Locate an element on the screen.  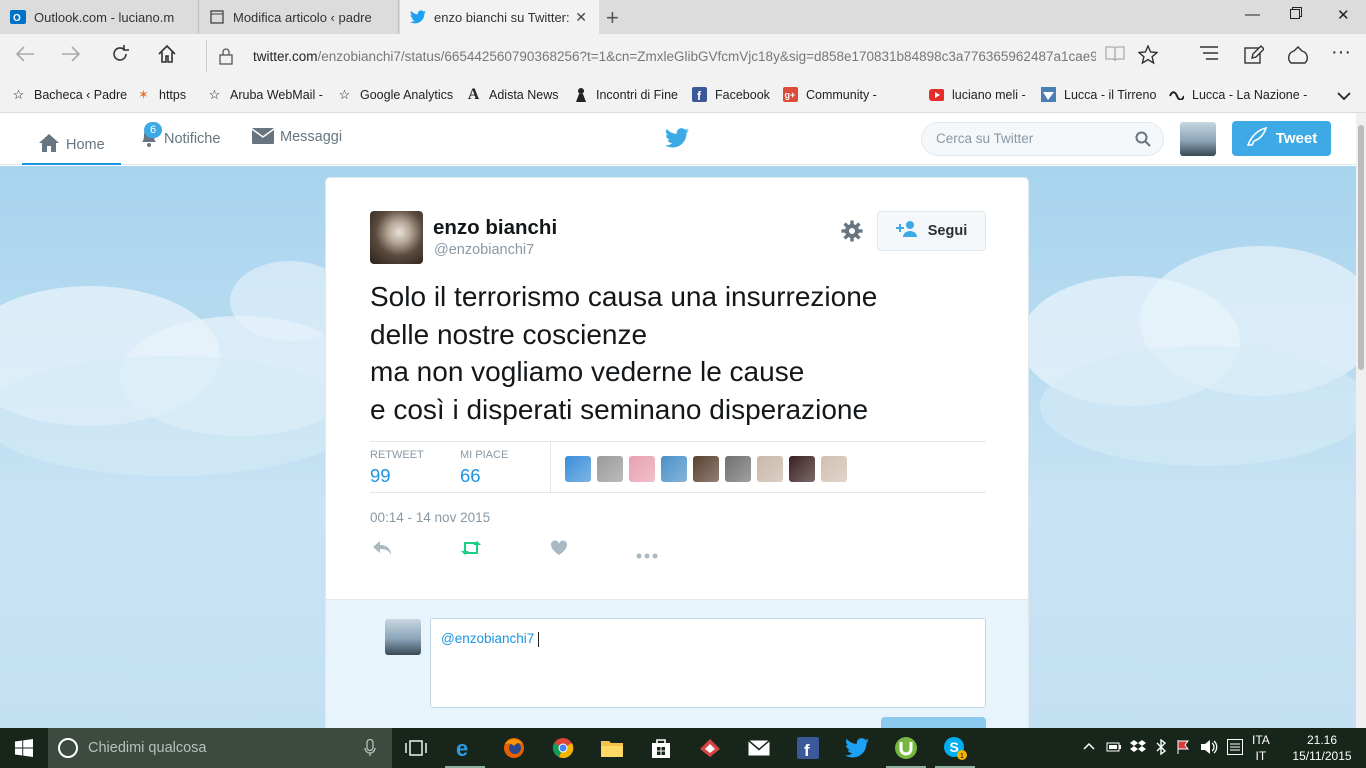
author-avatar is located at coordinates (396, 237).